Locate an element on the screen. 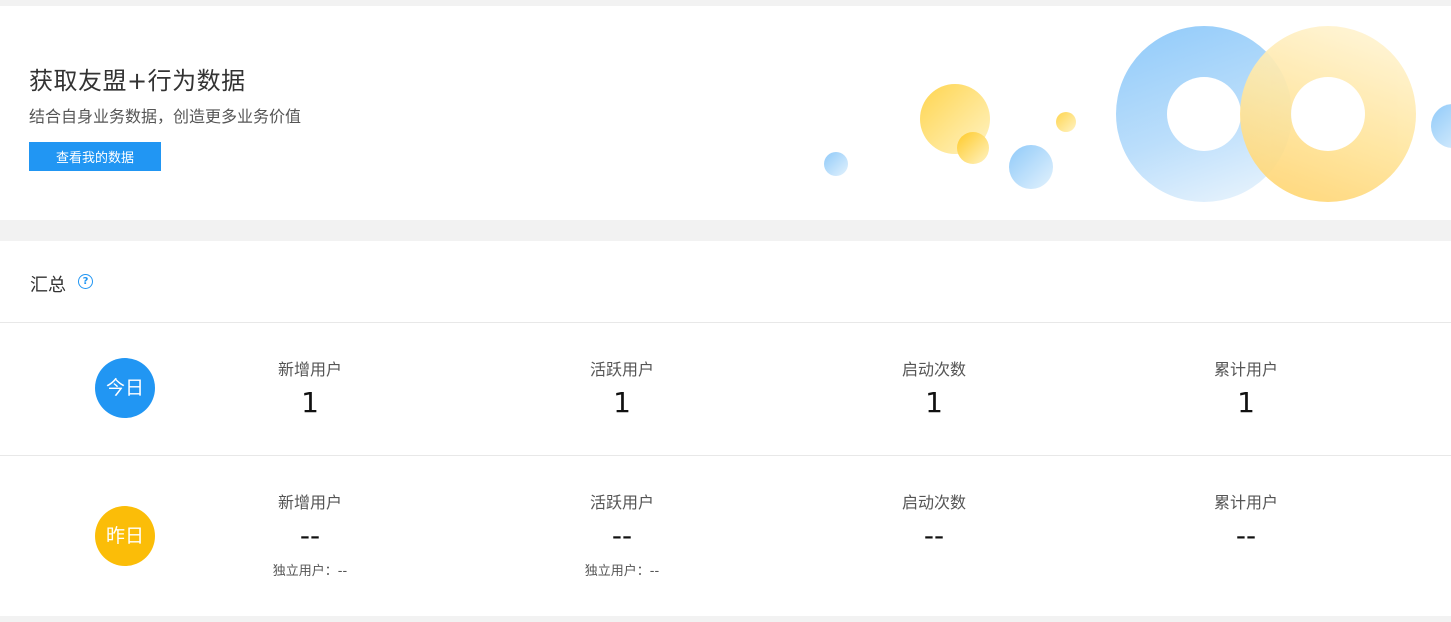  metric-launch-count: 启动次数 1 is located at coordinates (934, 387).